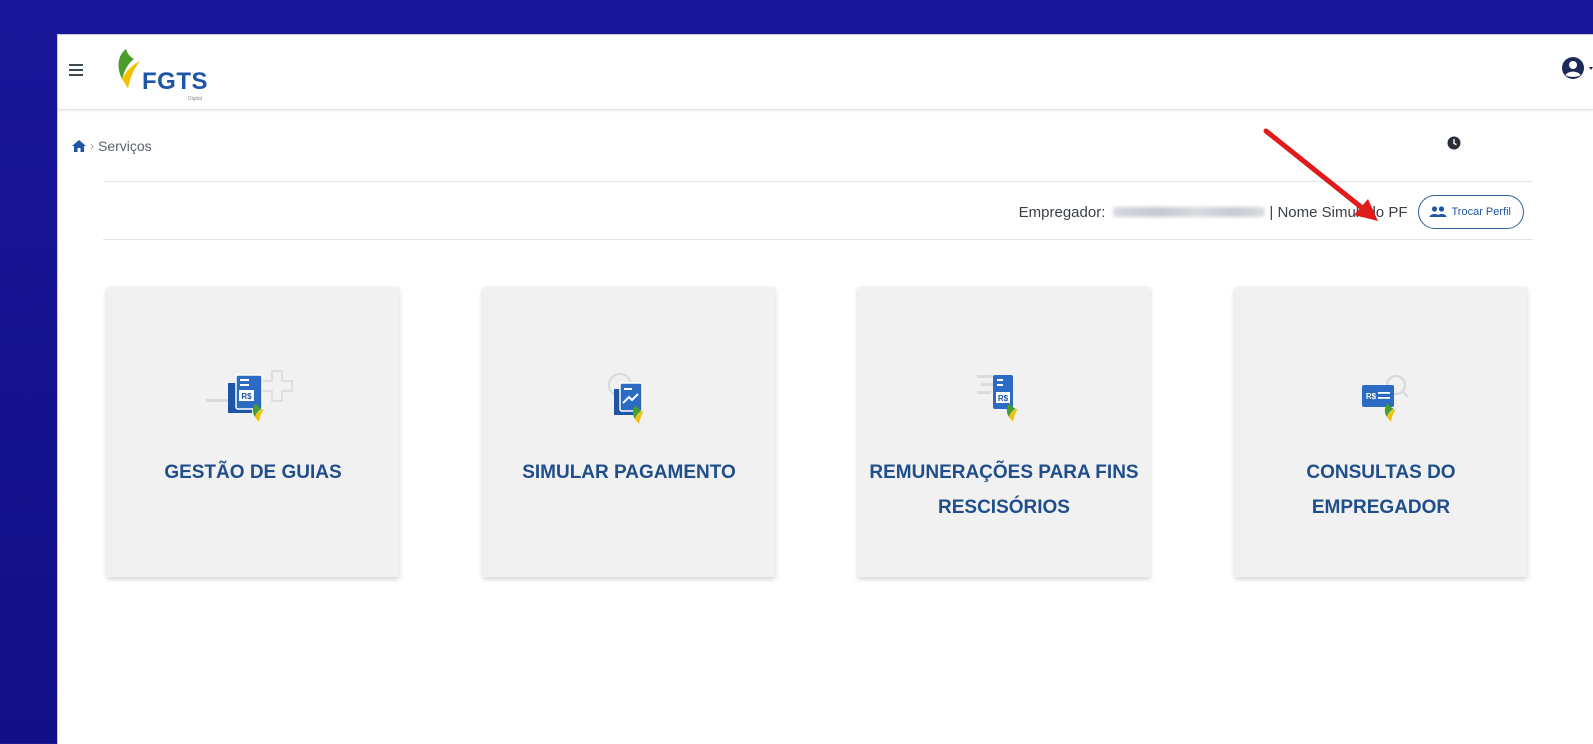  Describe the element at coordinates (79, 146) in the screenshot. I see `home-icon` at that location.